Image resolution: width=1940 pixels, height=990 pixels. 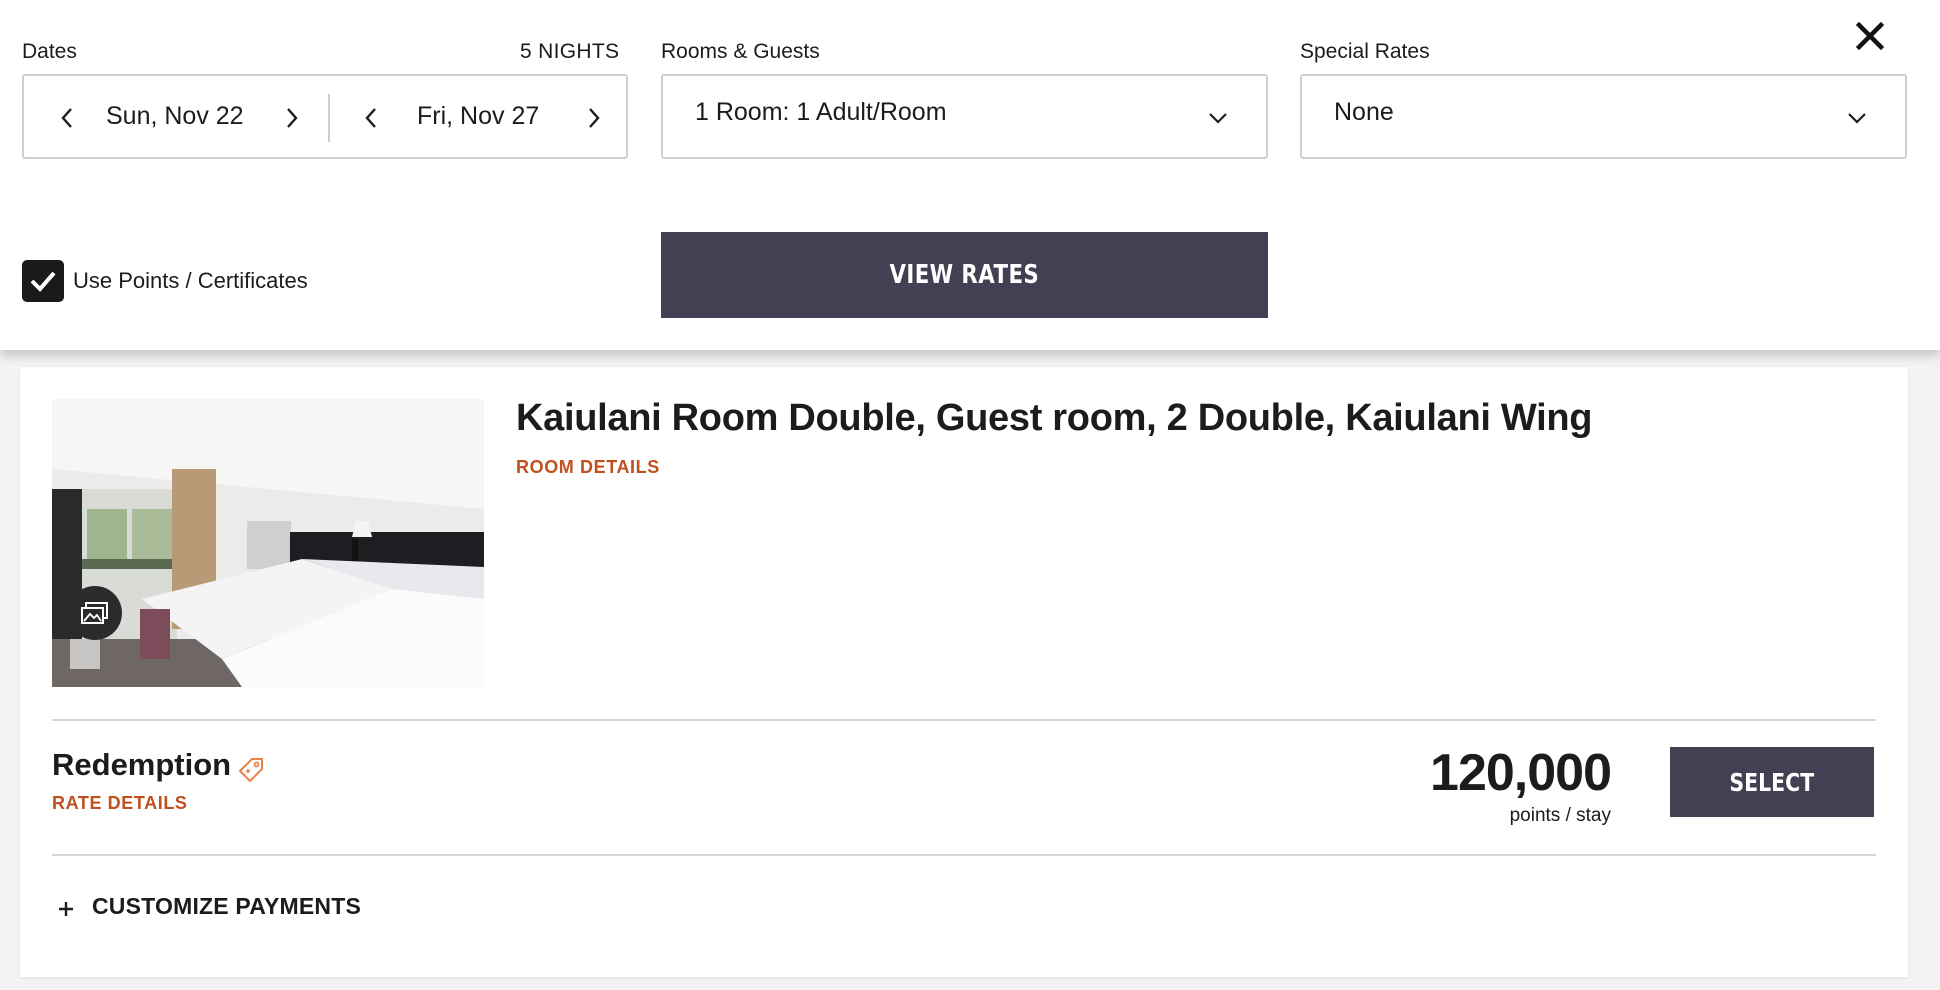 I want to click on view-rates-label: VIEW RATES, so click(x=964, y=275).